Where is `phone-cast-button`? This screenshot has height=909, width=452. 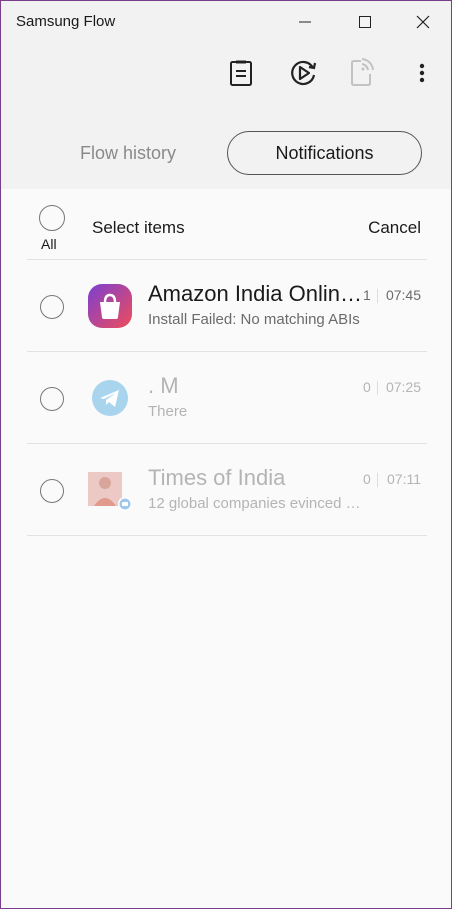 phone-cast-button is located at coordinates (361, 73).